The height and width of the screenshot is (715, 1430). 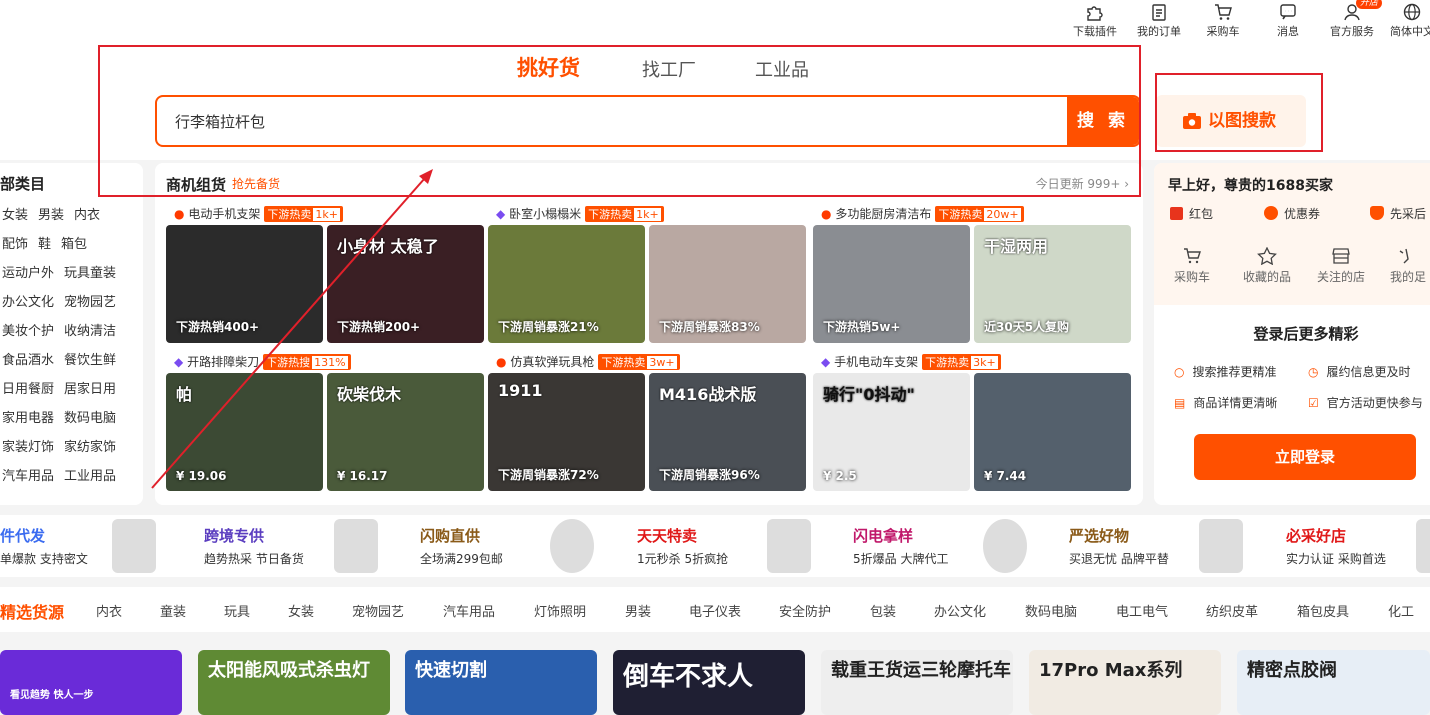 What do you see at coordinates (782, 69) in the screenshot?
I see `tab-industrial: 工业品` at bounding box center [782, 69].